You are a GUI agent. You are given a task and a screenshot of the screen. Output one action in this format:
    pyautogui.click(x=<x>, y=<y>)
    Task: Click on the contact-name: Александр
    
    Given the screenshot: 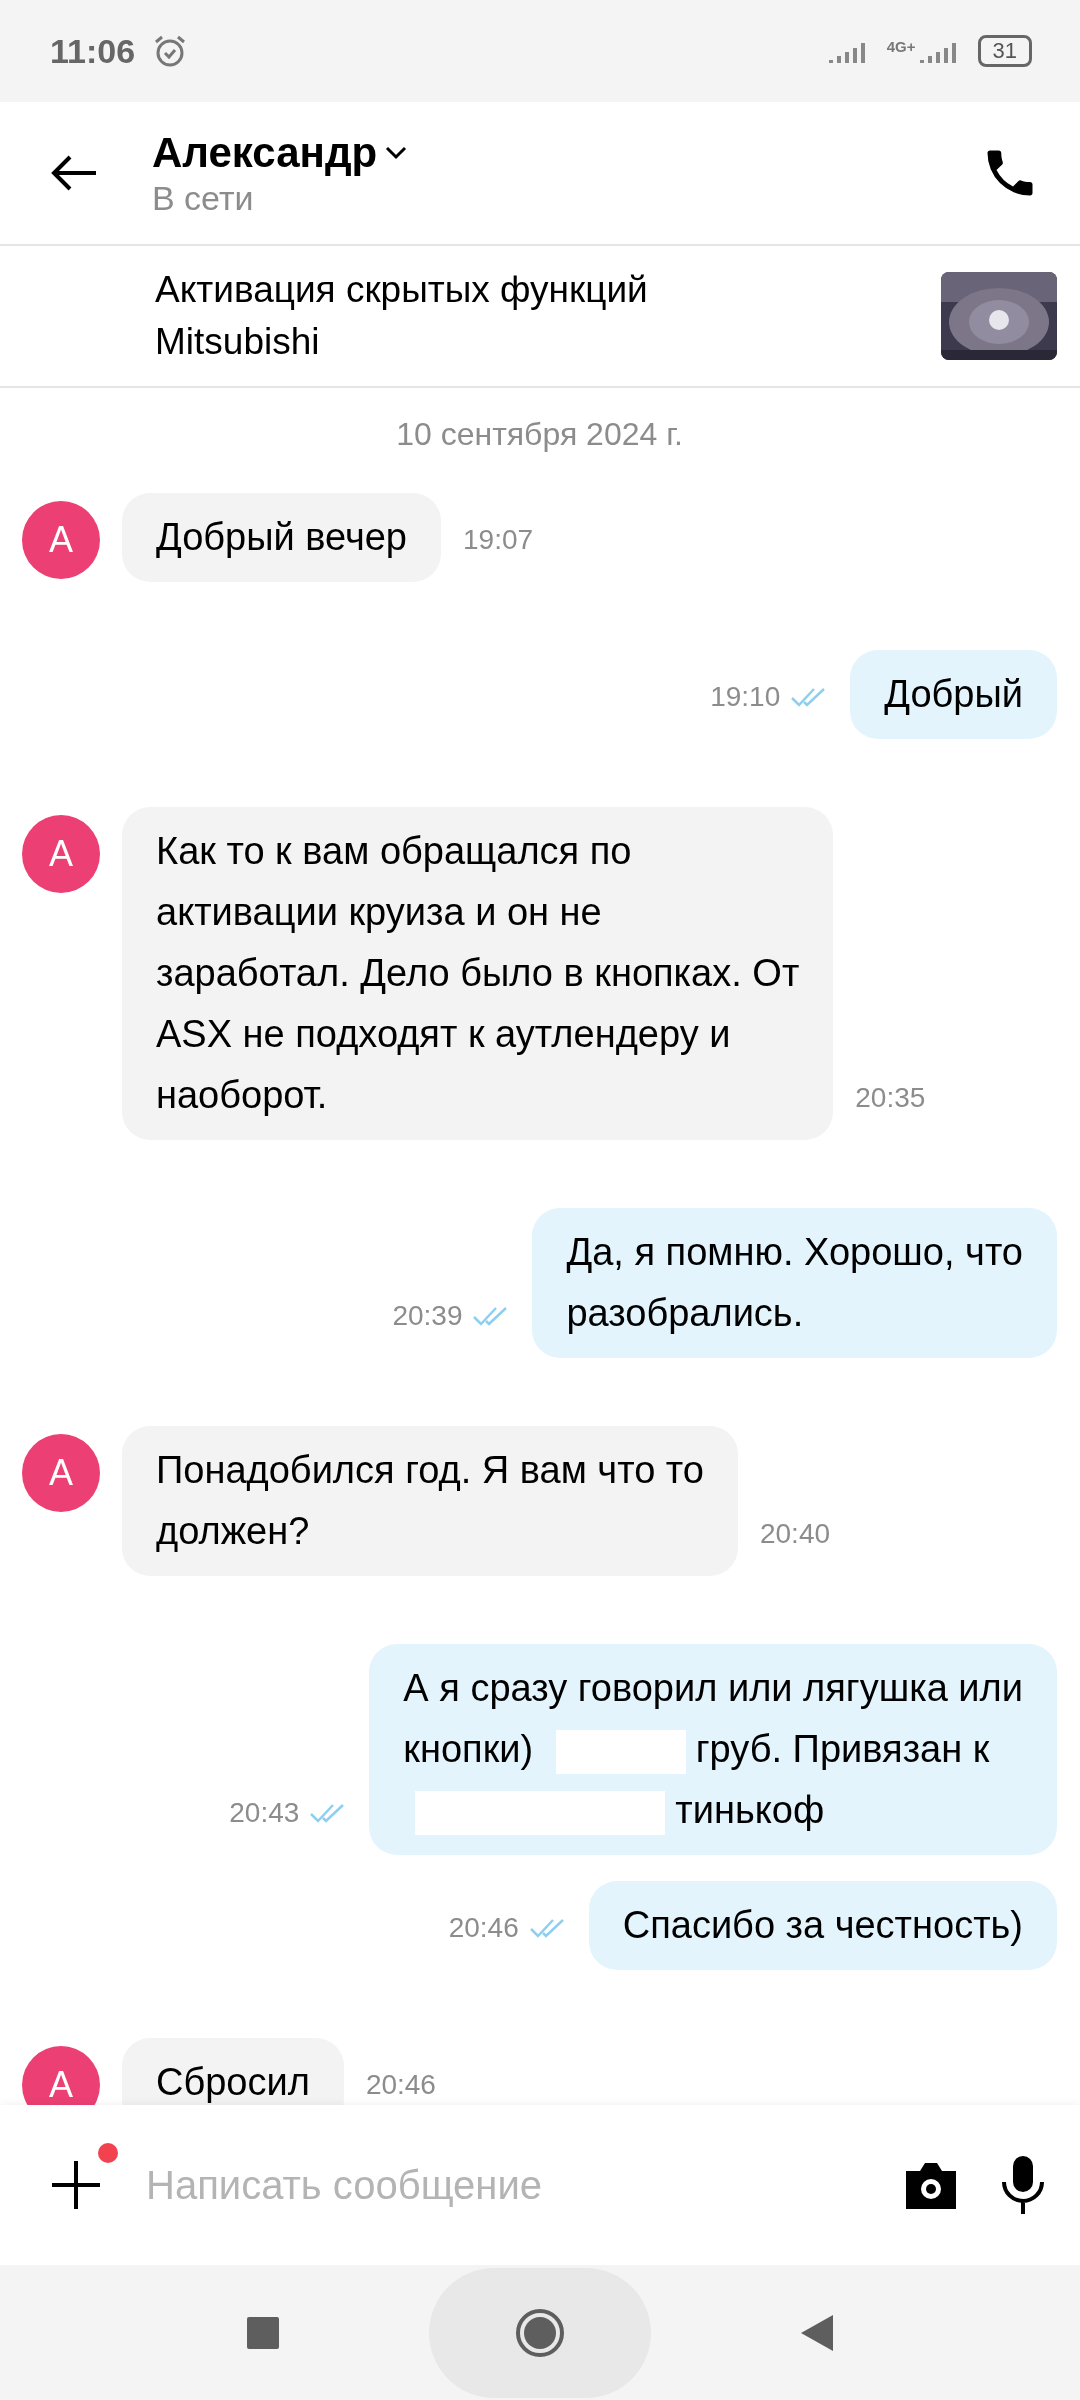 What is the action you would take?
    pyautogui.click(x=265, y=152)
    